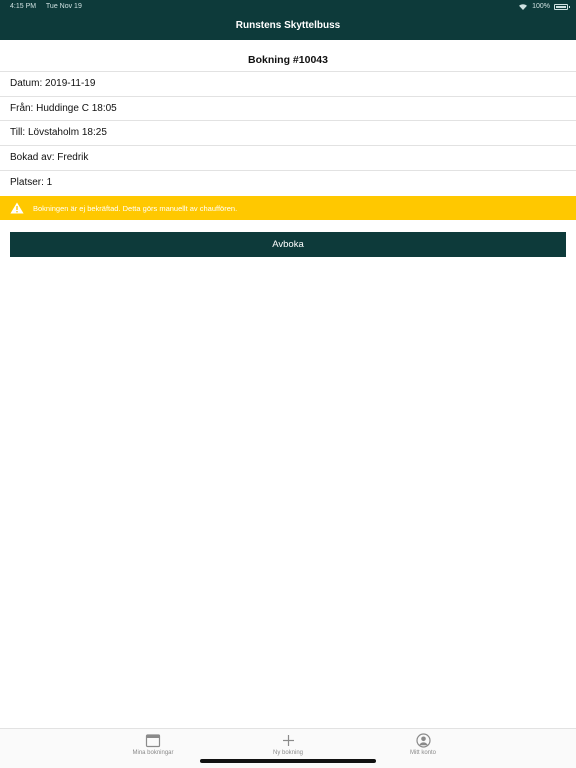 The image size is (576, 768). I want to click on status-bar-left: 4:15 PM Tue Nov 19, so click(50, 6).